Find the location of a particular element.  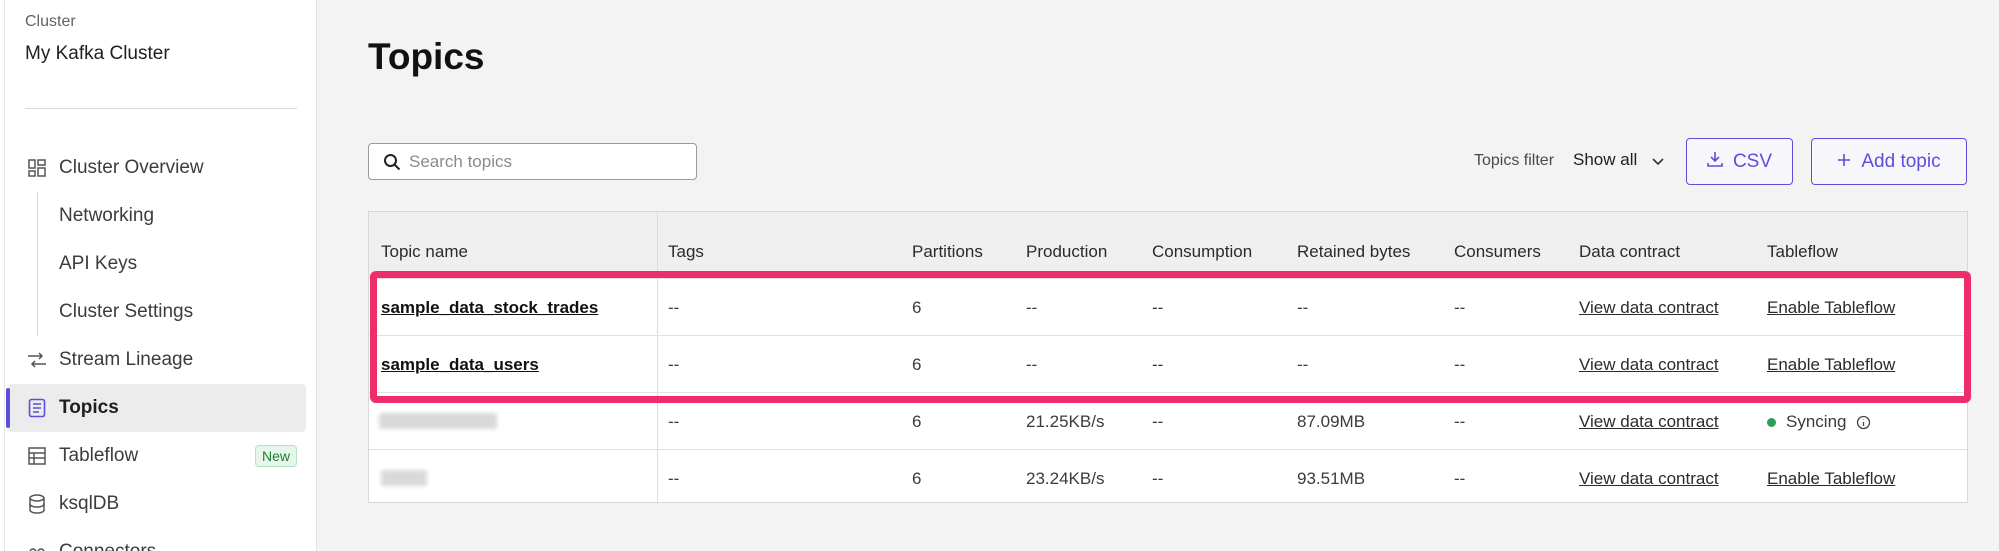

sidebar-item-cluster-settings: Cluster Settings is located at coordinates (158, 312).